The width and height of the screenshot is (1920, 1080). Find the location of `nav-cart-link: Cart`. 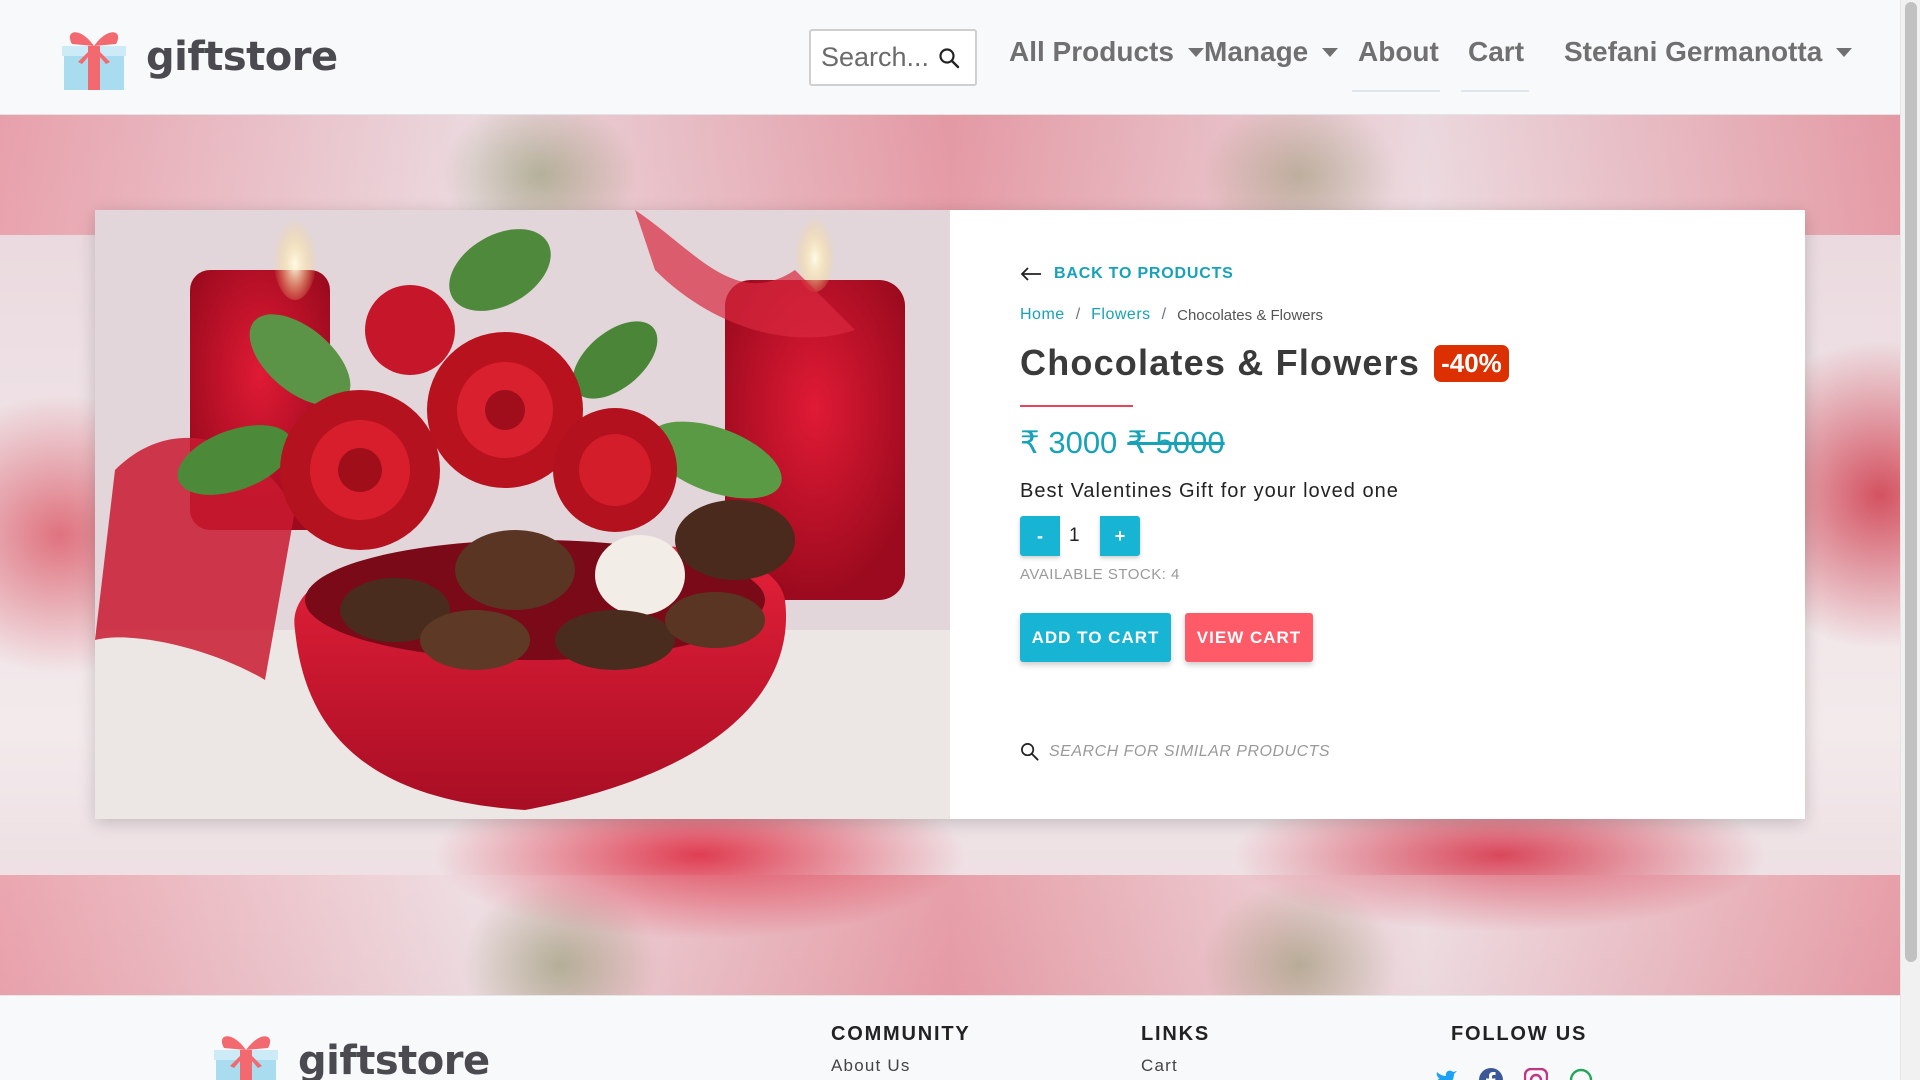

nav-cart-link: Cart is located at coordinates (1496, 52).